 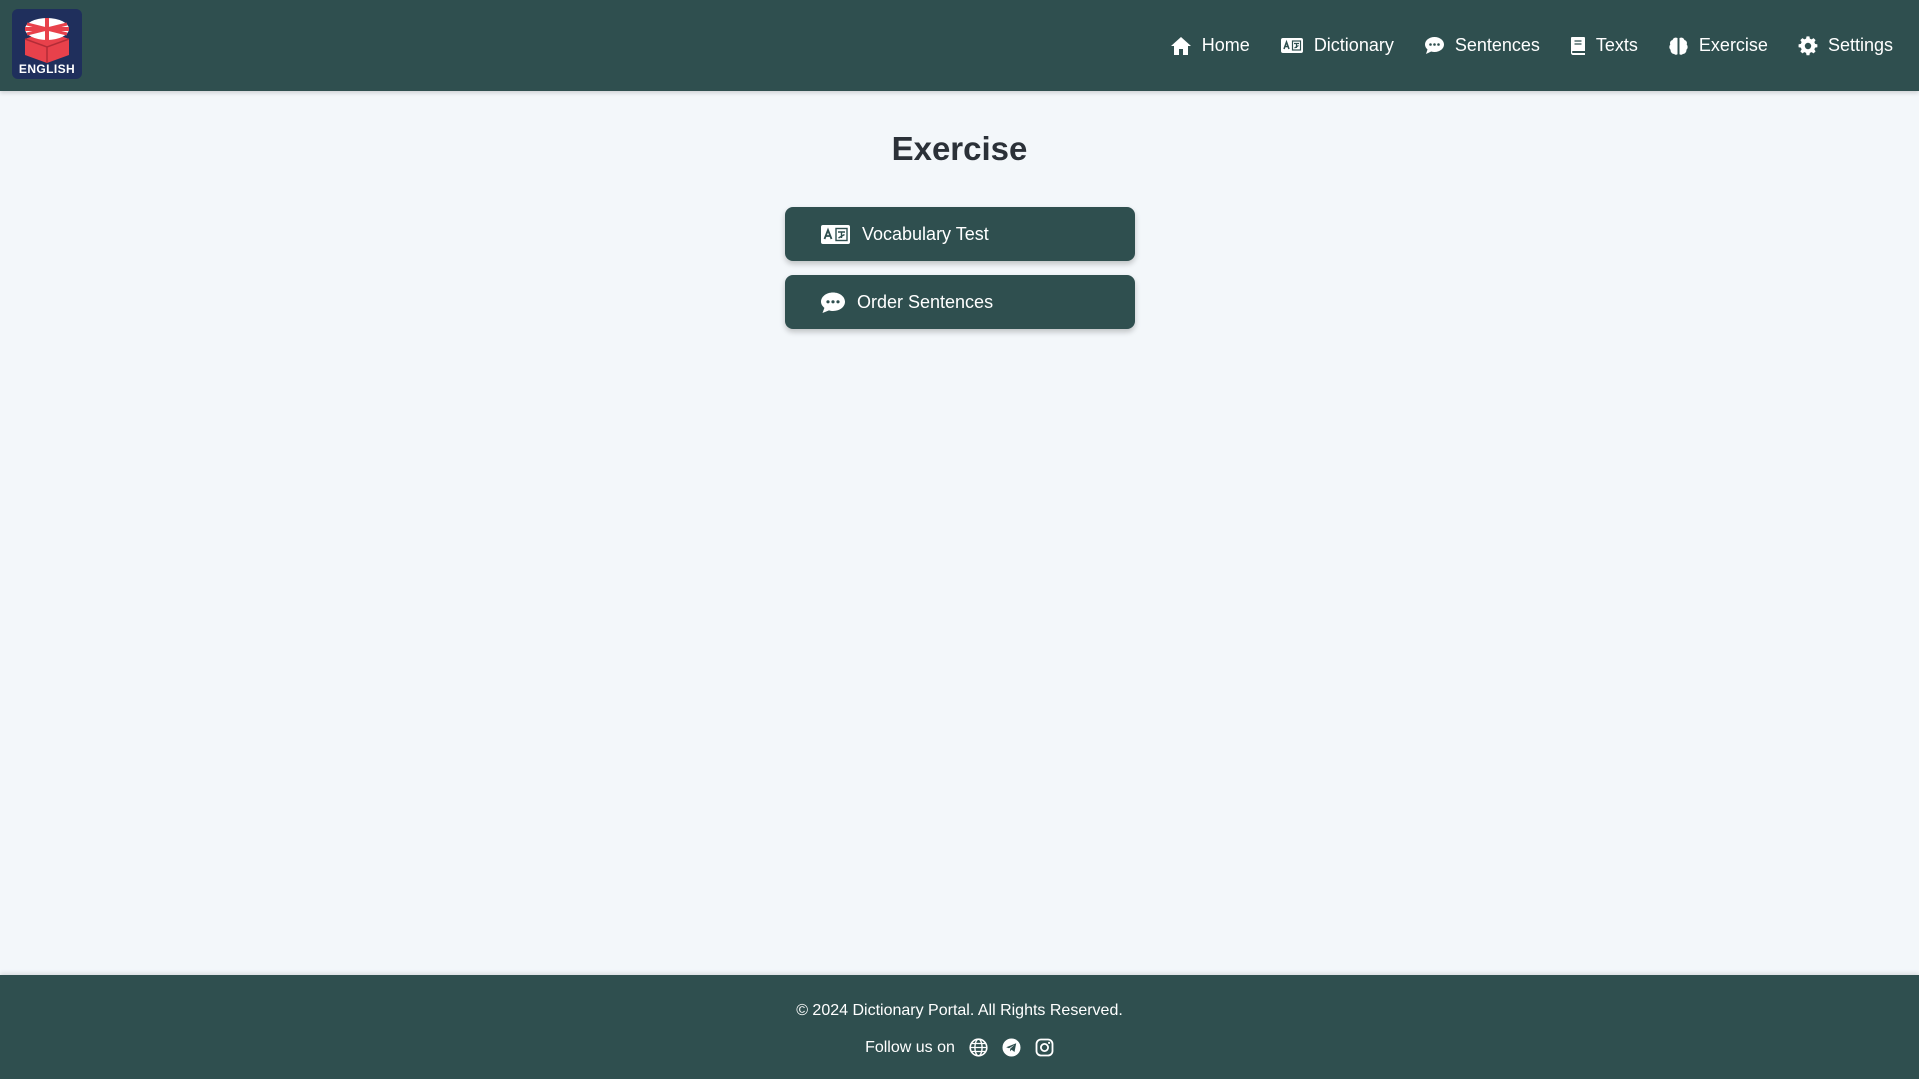 I want to click on nav-label-exercise: Exercise, so click(x=1733, y=45).